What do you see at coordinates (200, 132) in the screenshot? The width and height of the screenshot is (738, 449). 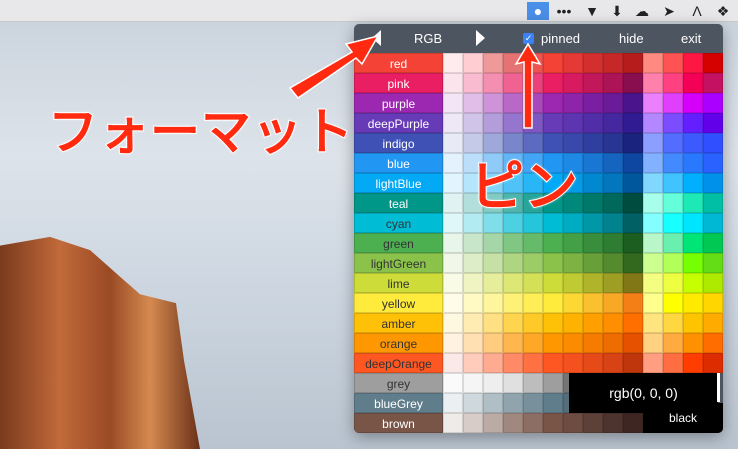 I see `format-annotation: フォーマット` at bounding box center [200, 132].